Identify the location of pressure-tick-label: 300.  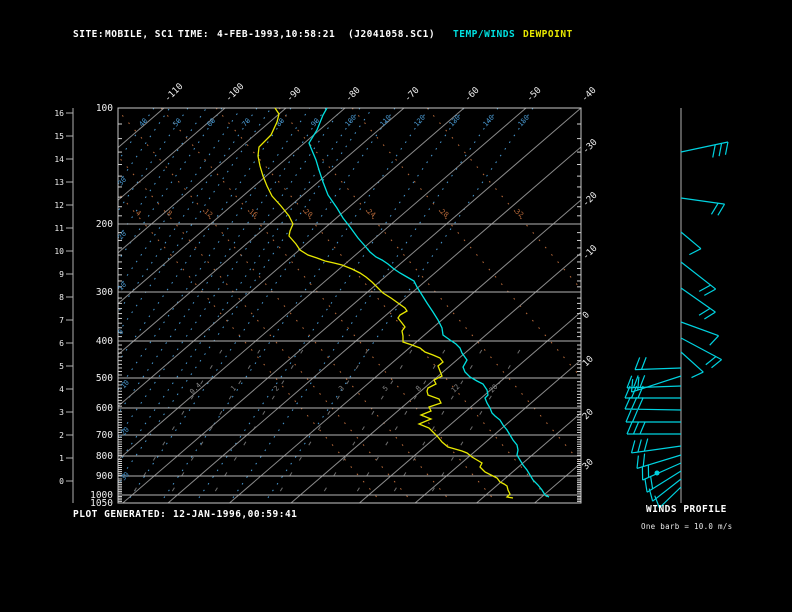
(104, 292).